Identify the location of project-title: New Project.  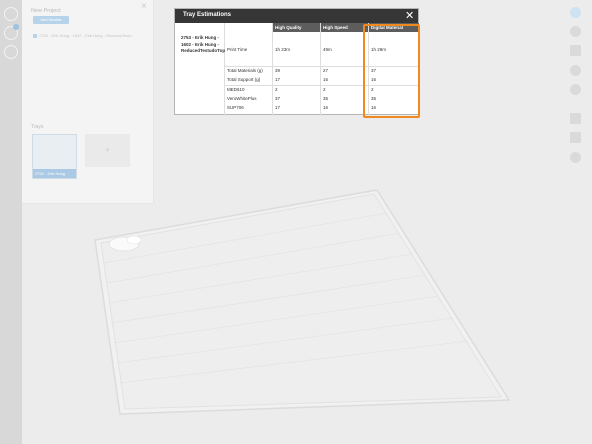
(46, 11).